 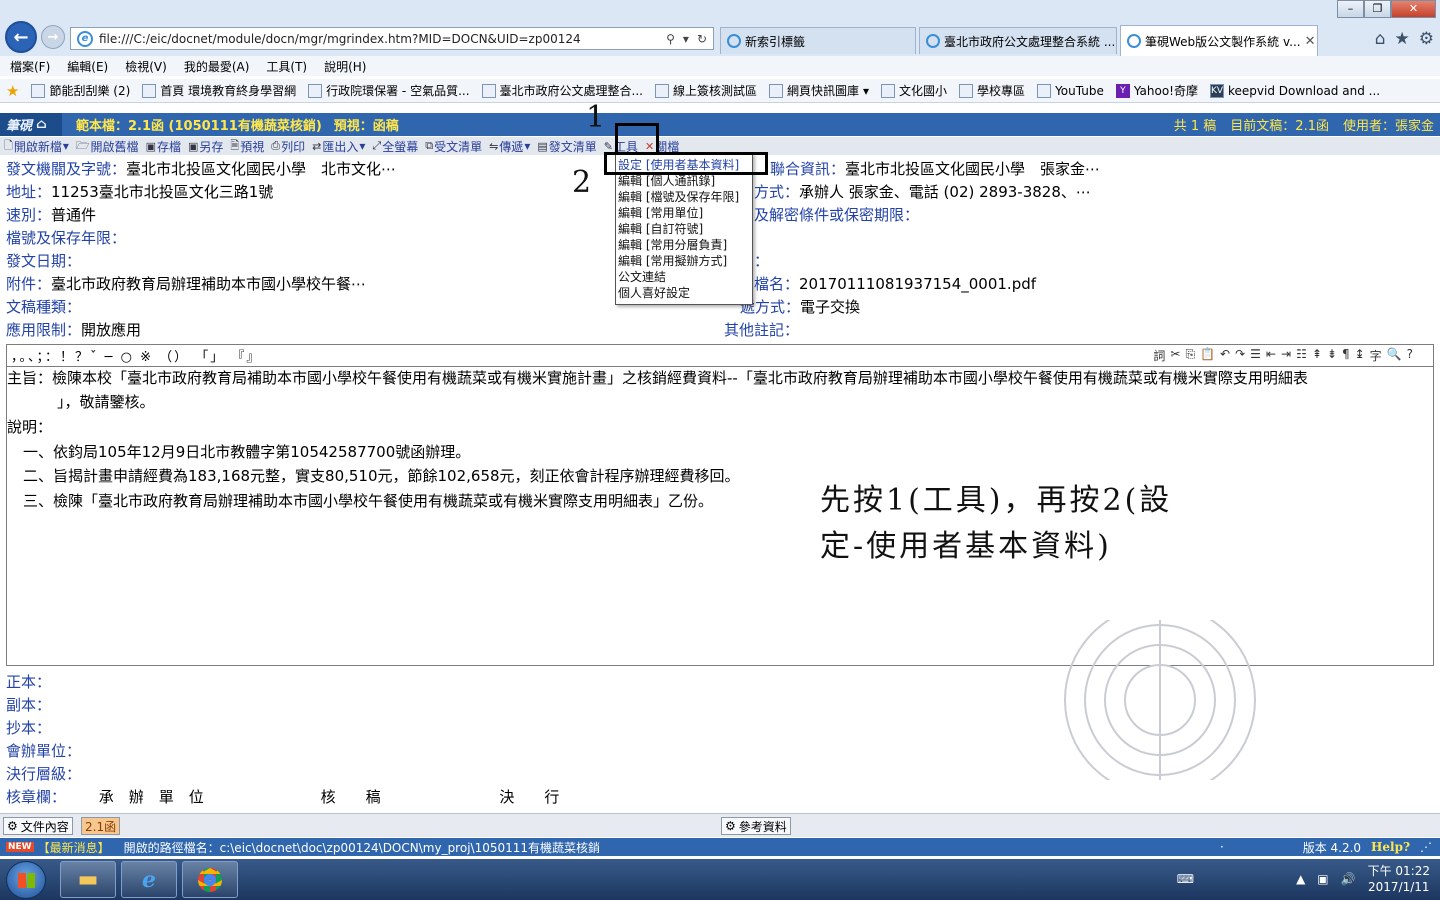 What do you see at coordinates (914, 90) in the screenshot?
I see `favorite-item: 文化國小` at bounding box center [914, 90].